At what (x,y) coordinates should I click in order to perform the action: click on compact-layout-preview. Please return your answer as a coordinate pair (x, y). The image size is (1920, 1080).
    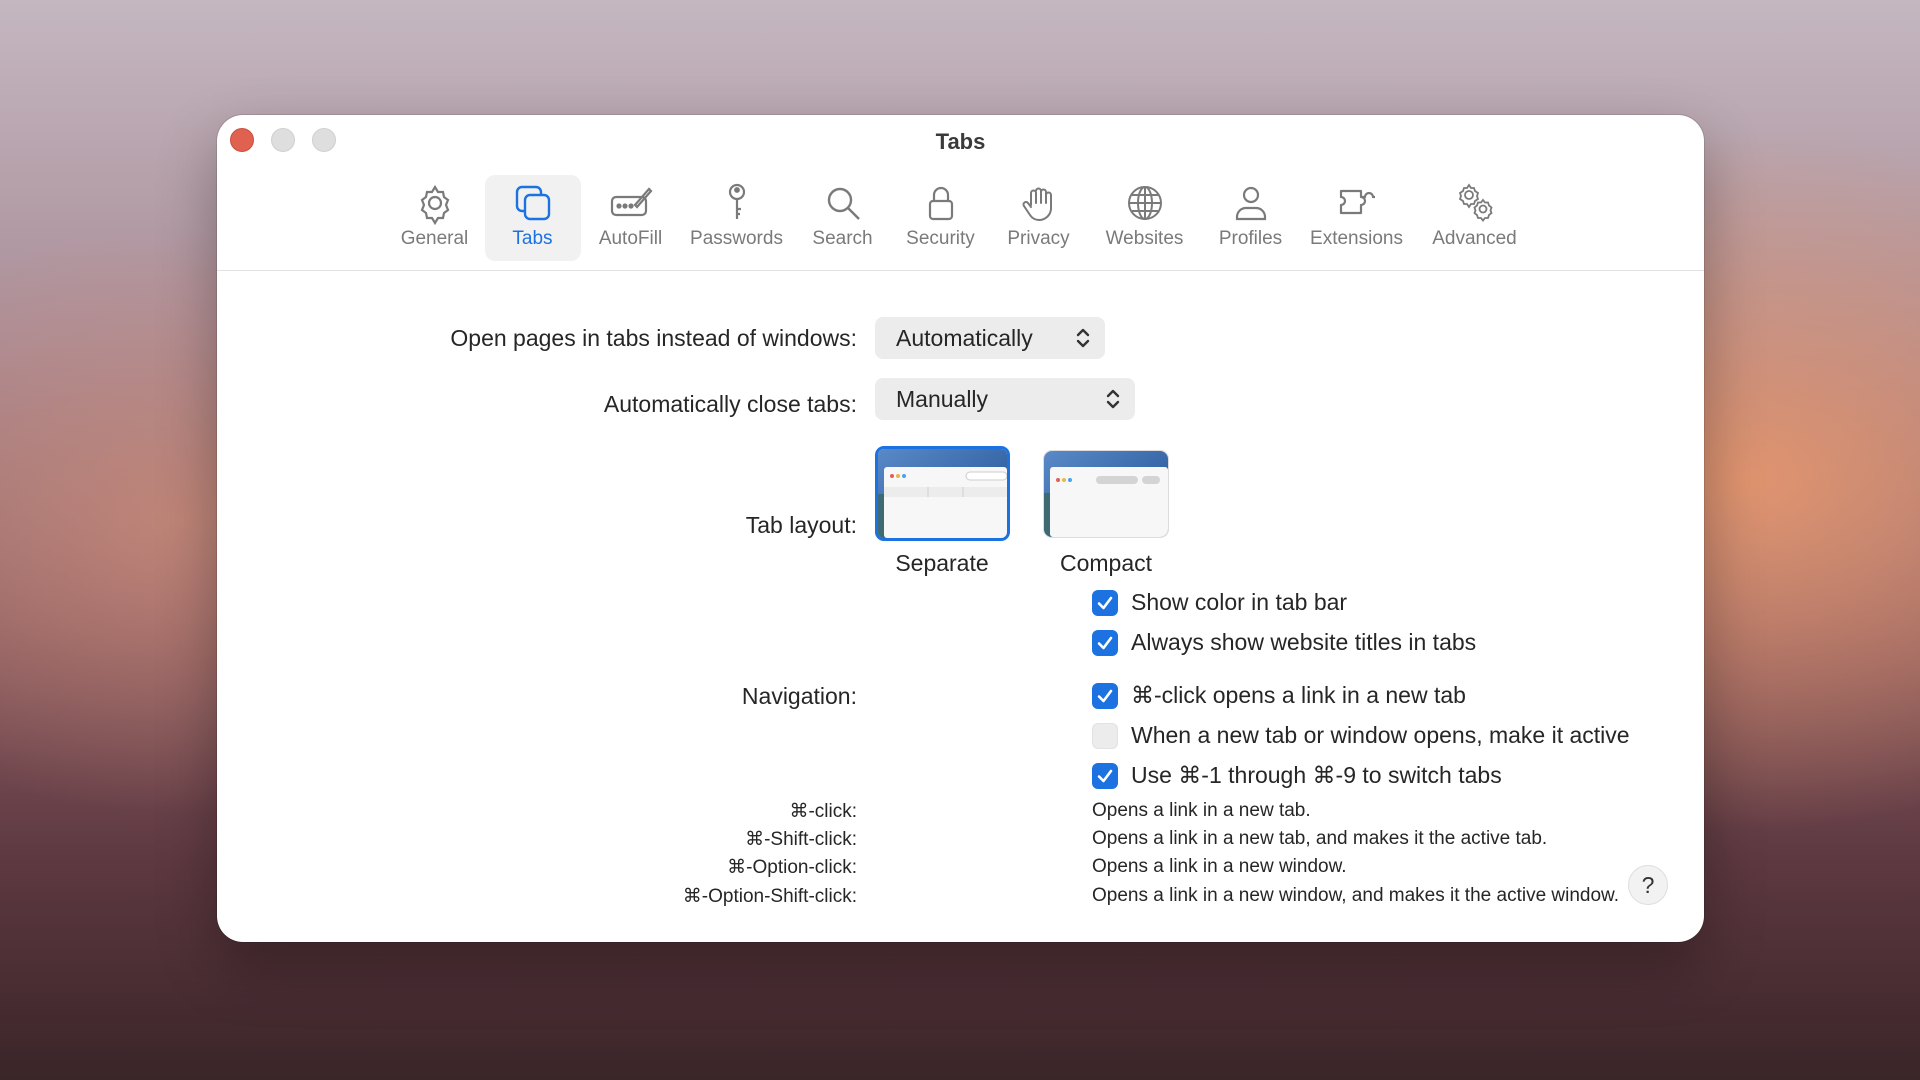
    Looking at the image, I should click on (1106, 494).